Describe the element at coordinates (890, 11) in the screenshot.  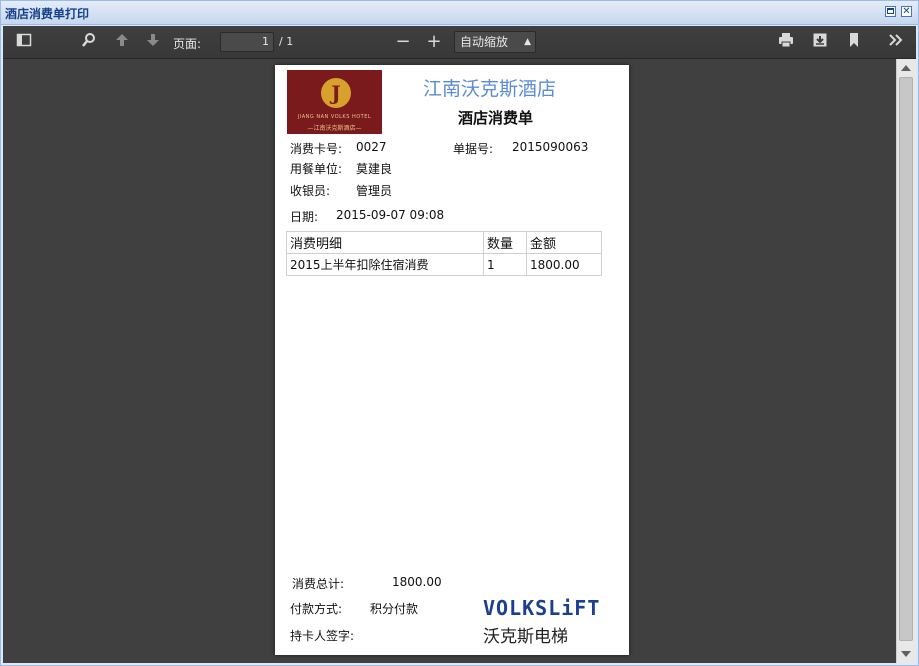
I see `maximize-button` at that location.